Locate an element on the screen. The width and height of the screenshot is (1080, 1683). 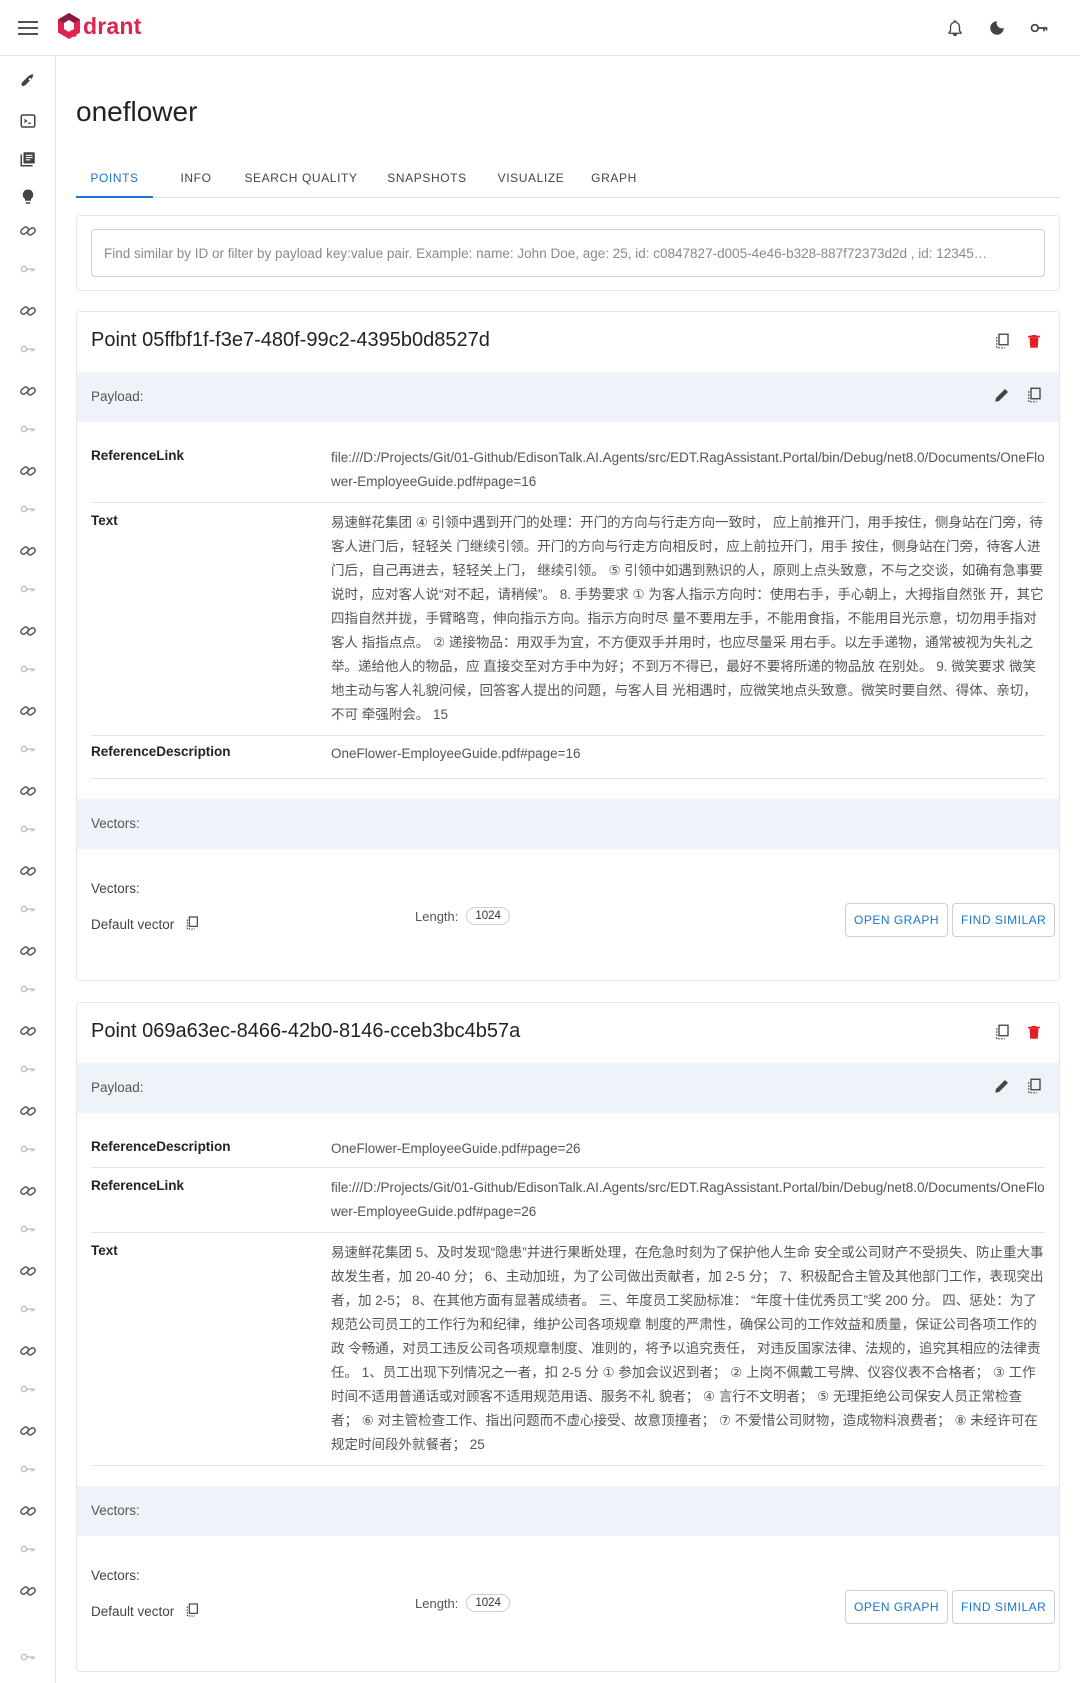
search-input is located at coordinates (568, 253).